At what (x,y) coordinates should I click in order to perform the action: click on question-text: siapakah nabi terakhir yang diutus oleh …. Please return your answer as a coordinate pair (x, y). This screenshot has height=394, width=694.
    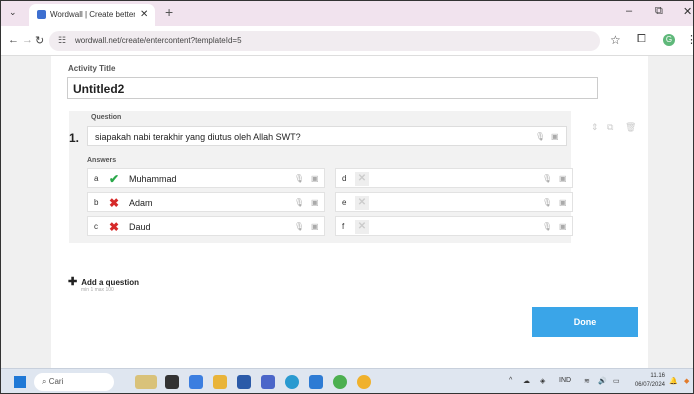
    Looking at the image, I should click on (198, 137).